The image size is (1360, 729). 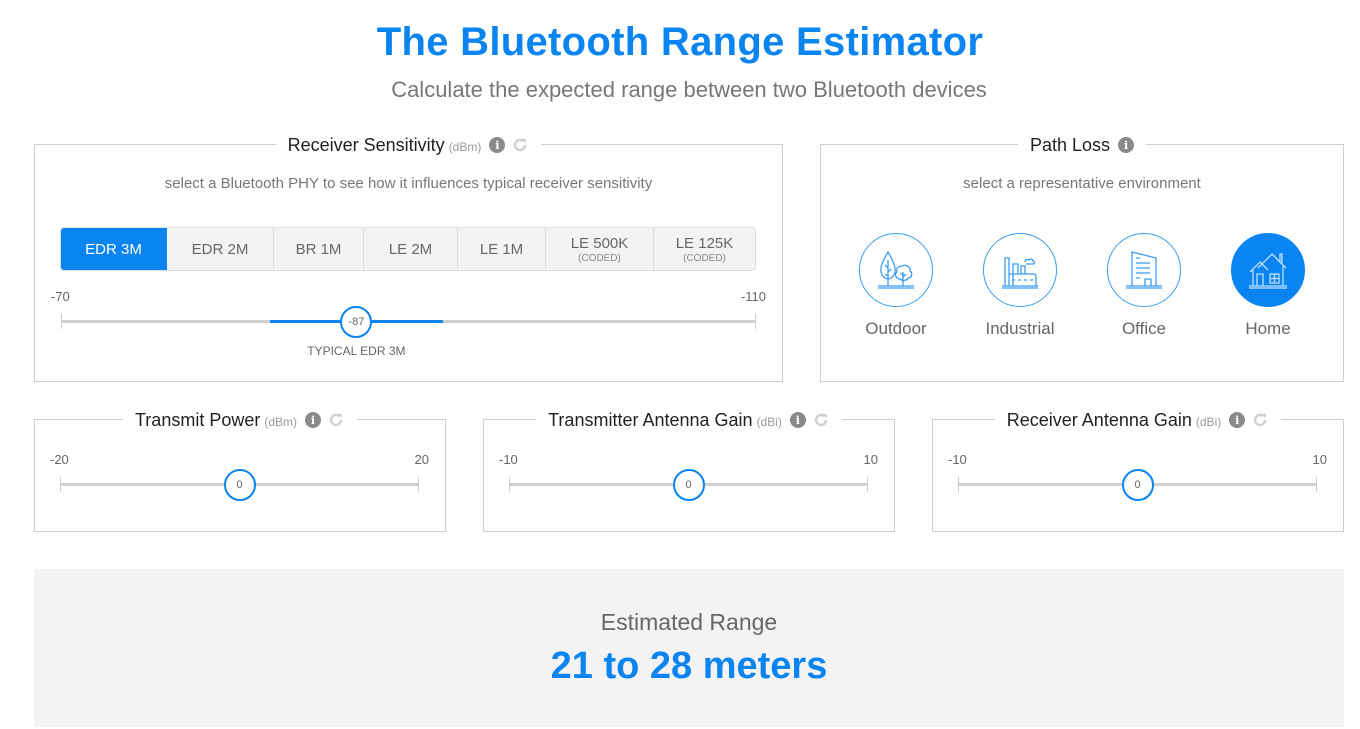 I want to click on office-building-icon, so click(x=1144, y=270).